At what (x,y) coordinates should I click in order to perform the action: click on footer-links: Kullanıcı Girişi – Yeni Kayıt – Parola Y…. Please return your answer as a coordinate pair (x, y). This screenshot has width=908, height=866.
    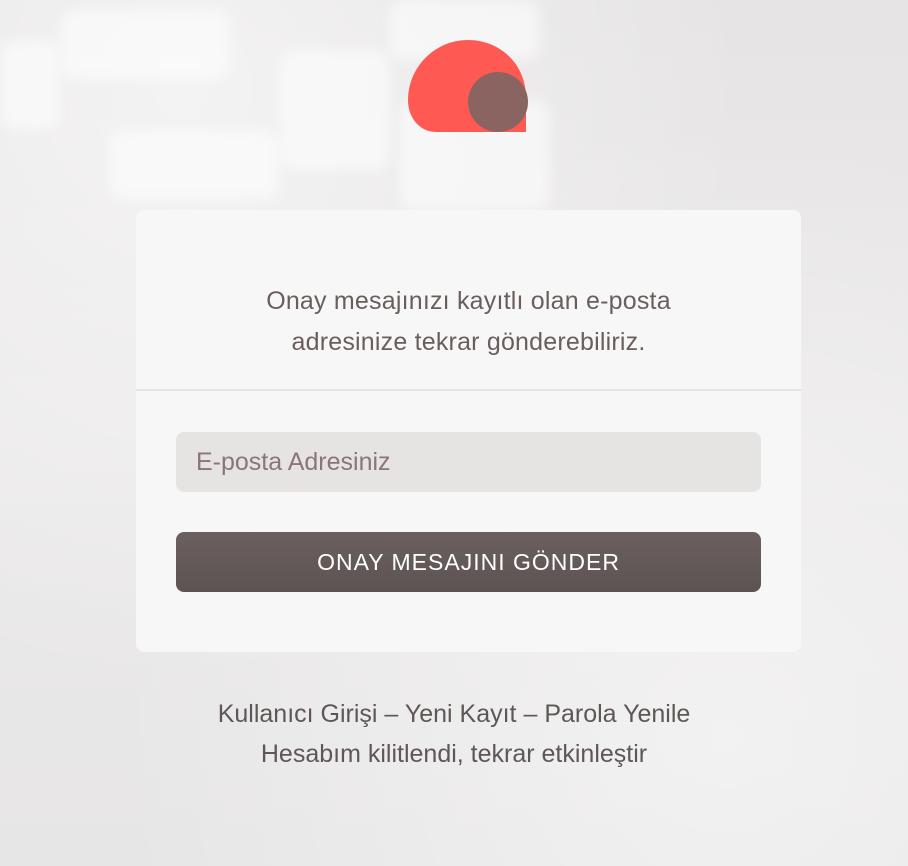
    Looking at the image, I should click on (454, 734).